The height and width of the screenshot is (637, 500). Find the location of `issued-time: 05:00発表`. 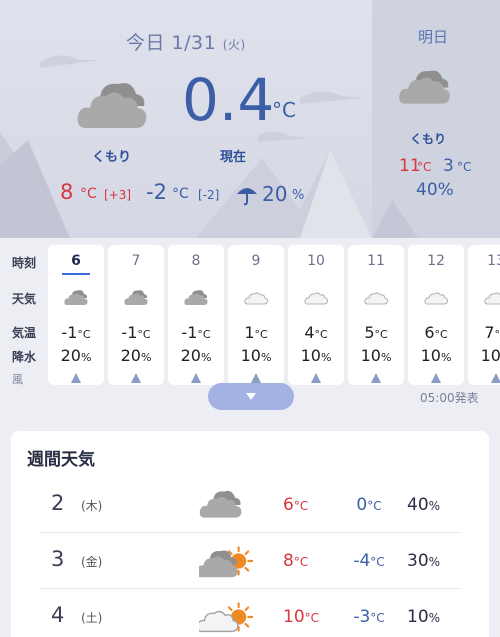

issued-time: 05:00発表 is located at coordinates (449, 398).